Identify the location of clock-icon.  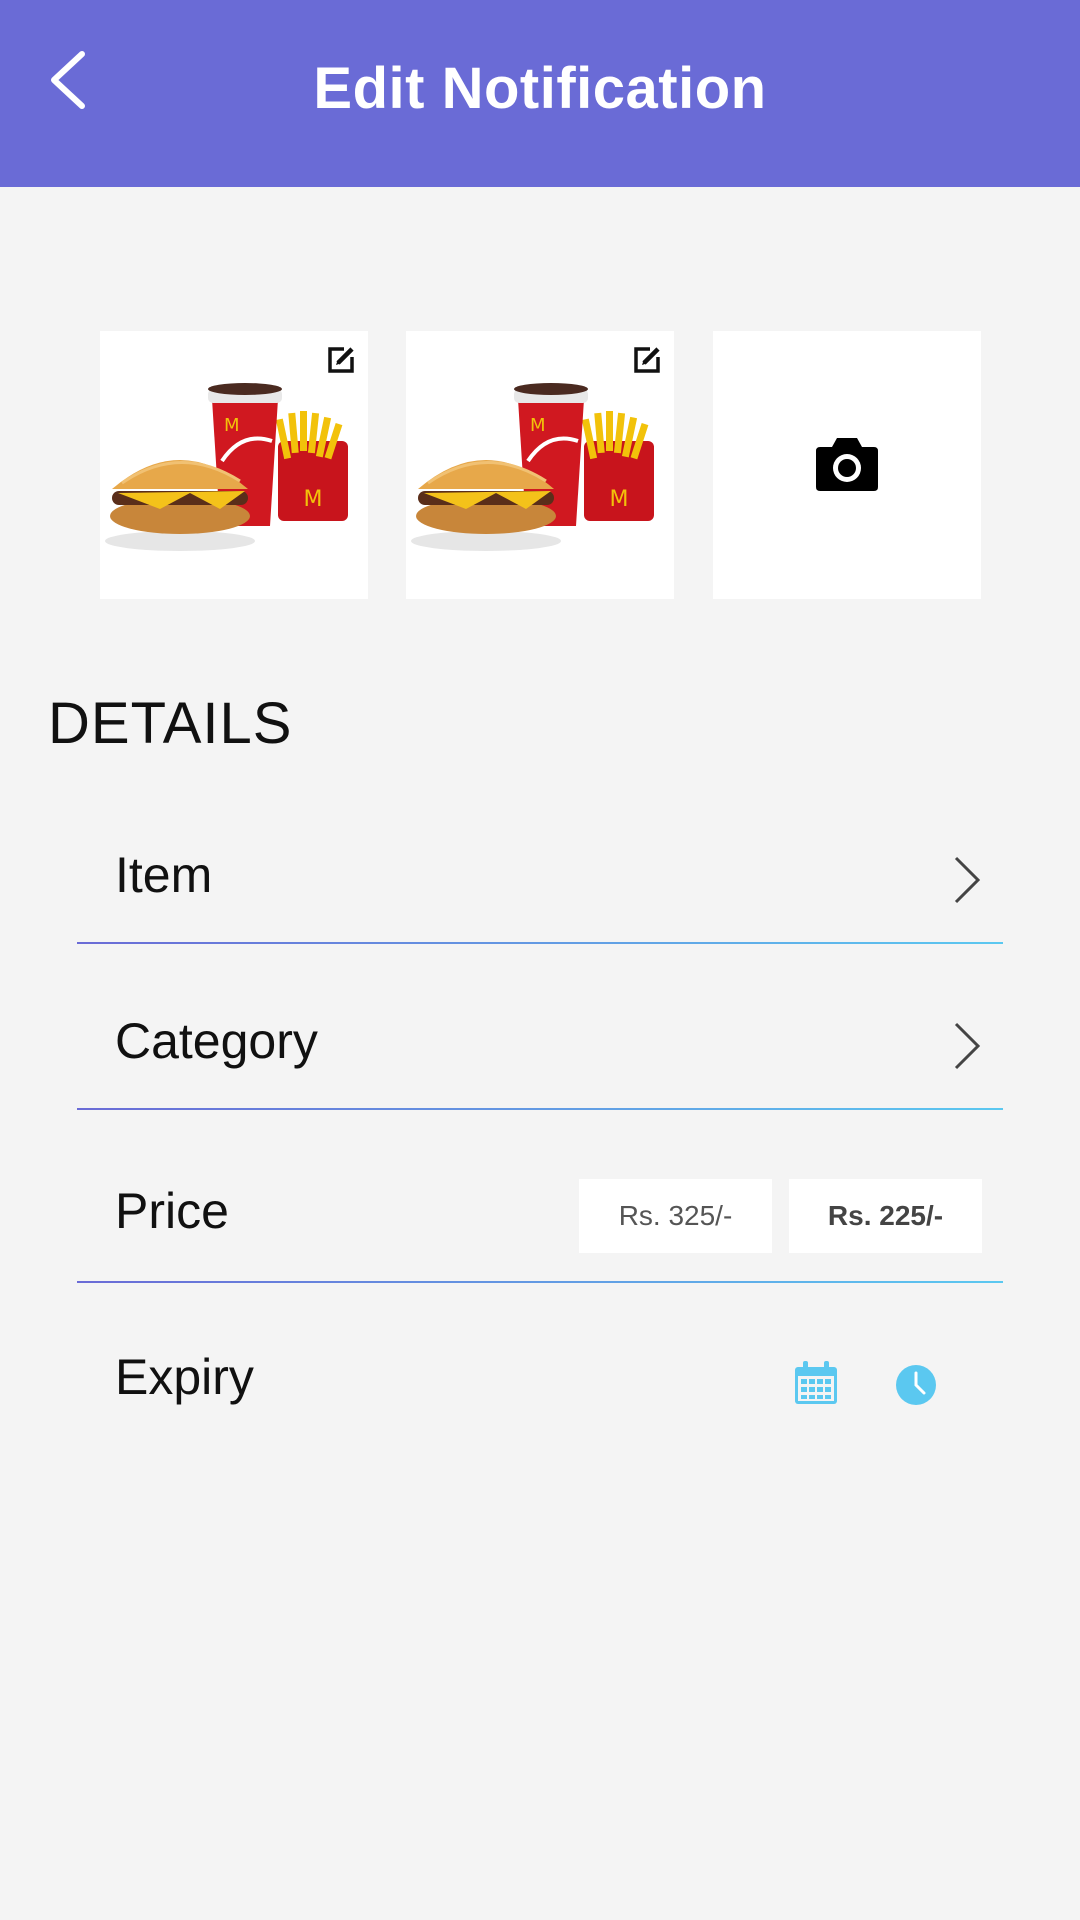
(916, 1385).